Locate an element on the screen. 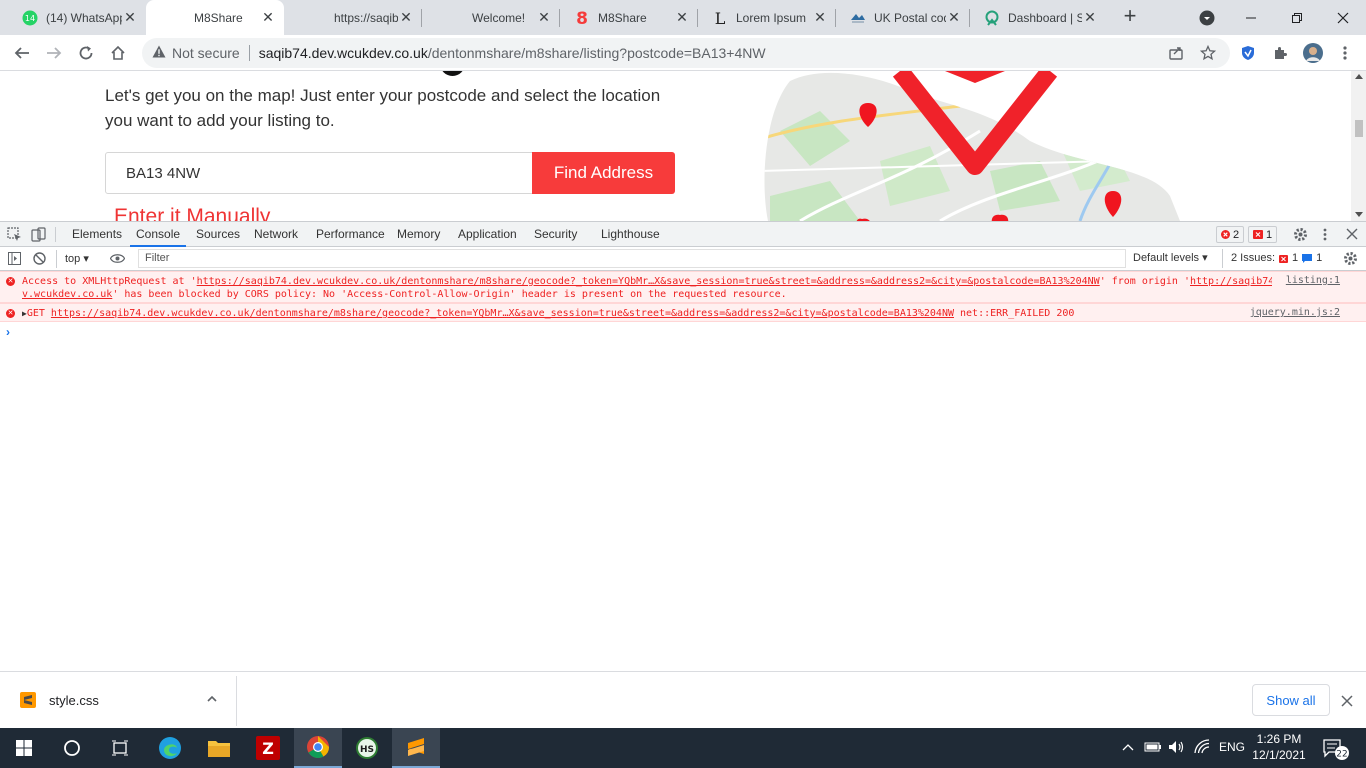  profile-button is located at coordinates (1313, 53).